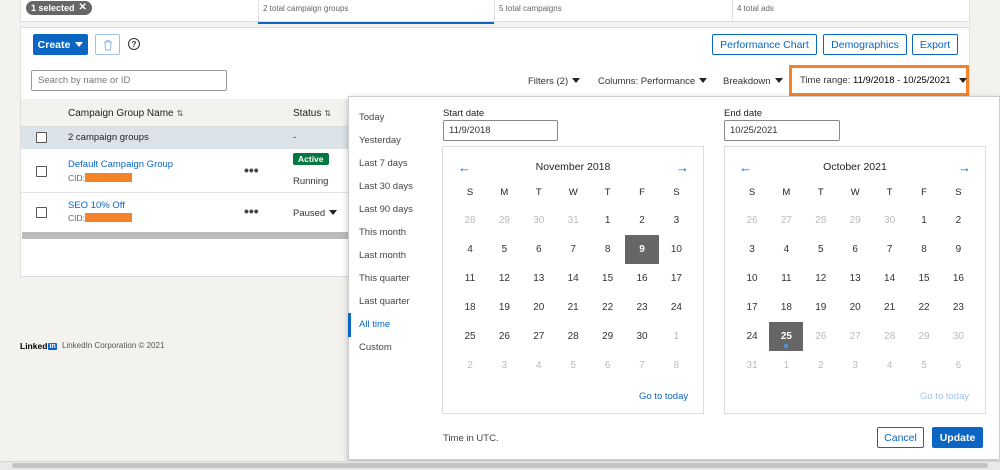 The width and height of the screenshot is (1000, 470). Describe the element at coordinates (375, 347) in the screenshot. I see `preset-option: Custom` at that location.